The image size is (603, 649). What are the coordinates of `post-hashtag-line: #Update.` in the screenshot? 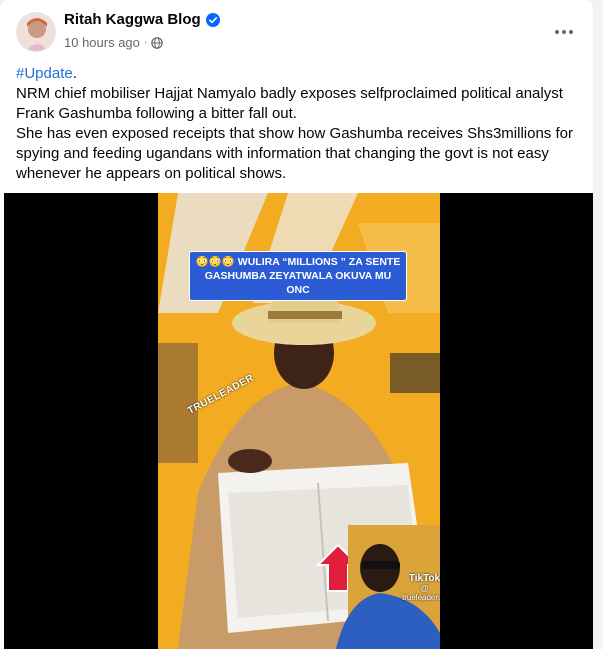 It's located at (298, 74).